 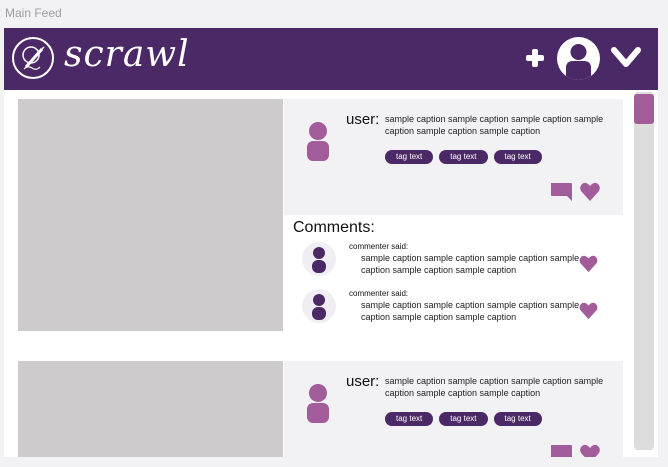 What do you see at coordinates (331, 59) in the screenshot?
I see `app-header: scrawl` at bounding box center [331, 59].